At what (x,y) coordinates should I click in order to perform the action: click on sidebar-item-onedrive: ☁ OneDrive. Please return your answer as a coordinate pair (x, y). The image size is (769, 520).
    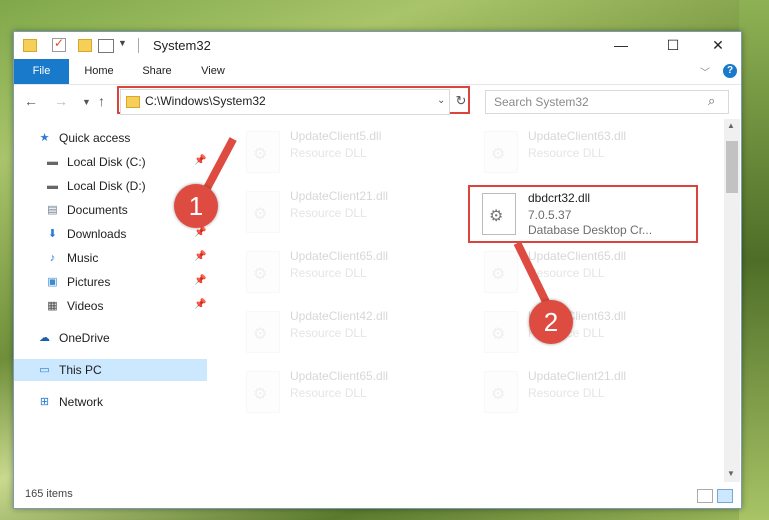
    Looking at the image, I should click on (110, 338).